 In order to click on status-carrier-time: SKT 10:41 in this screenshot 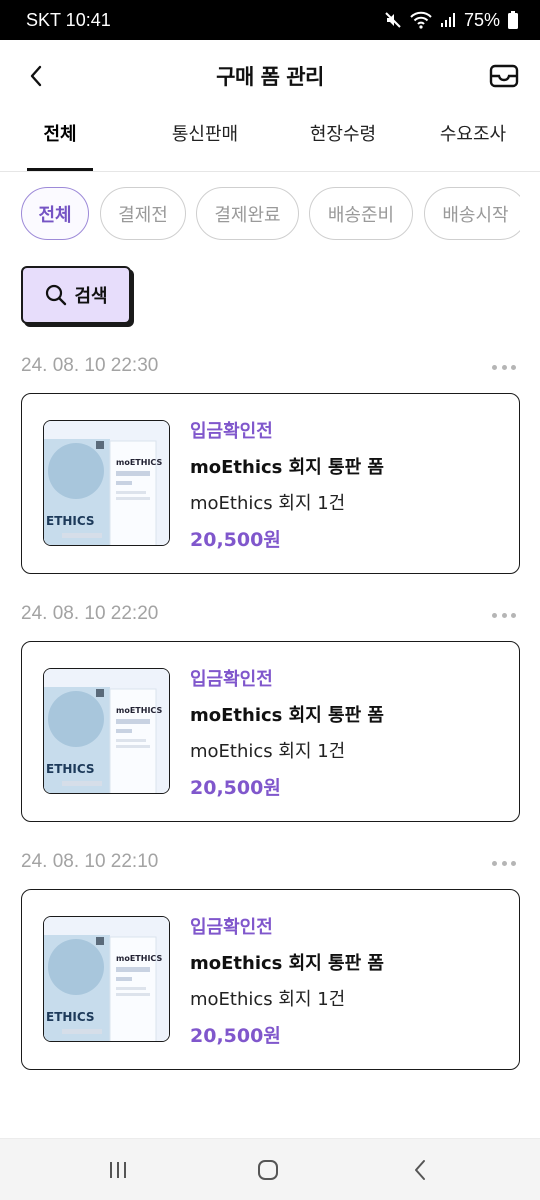, I will do `click(68, 19)`.